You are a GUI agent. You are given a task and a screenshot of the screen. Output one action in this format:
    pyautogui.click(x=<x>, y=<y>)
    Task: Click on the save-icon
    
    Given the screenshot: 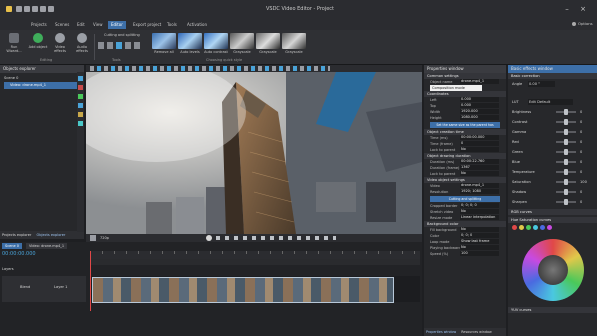 What is the action you would take?
    pyautogui.click(x=35, y=9)
    